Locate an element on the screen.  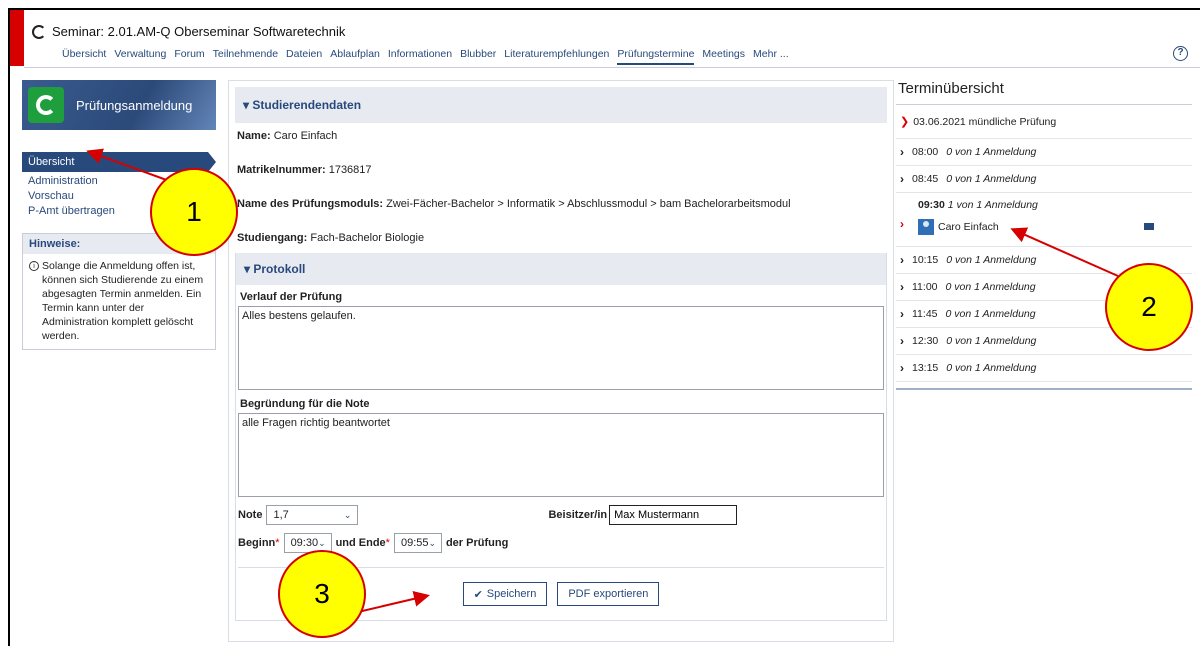
slot-row: › 13:15 0 von 1 Anmeldung is located at coordinates (1044, 368).